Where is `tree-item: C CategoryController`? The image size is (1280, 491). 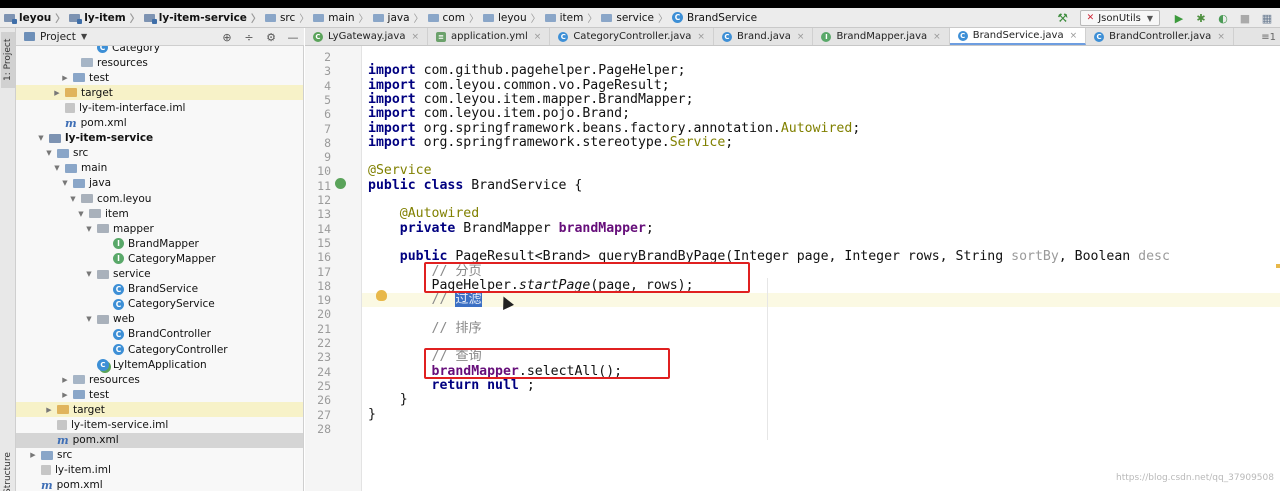 tree-item: C CategoryController is located at coordinates (159, 349).